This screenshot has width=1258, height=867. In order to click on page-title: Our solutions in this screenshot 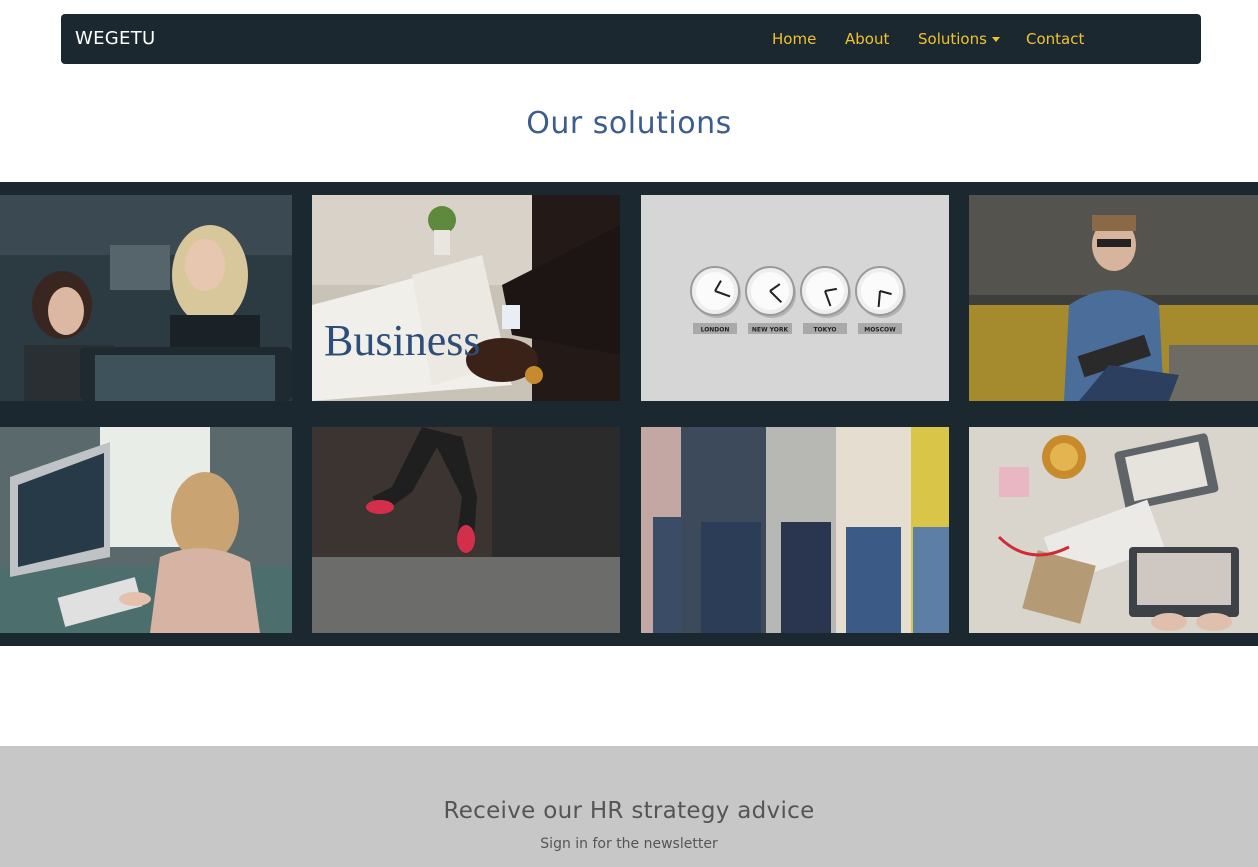, I will do `click(629, 123)`.